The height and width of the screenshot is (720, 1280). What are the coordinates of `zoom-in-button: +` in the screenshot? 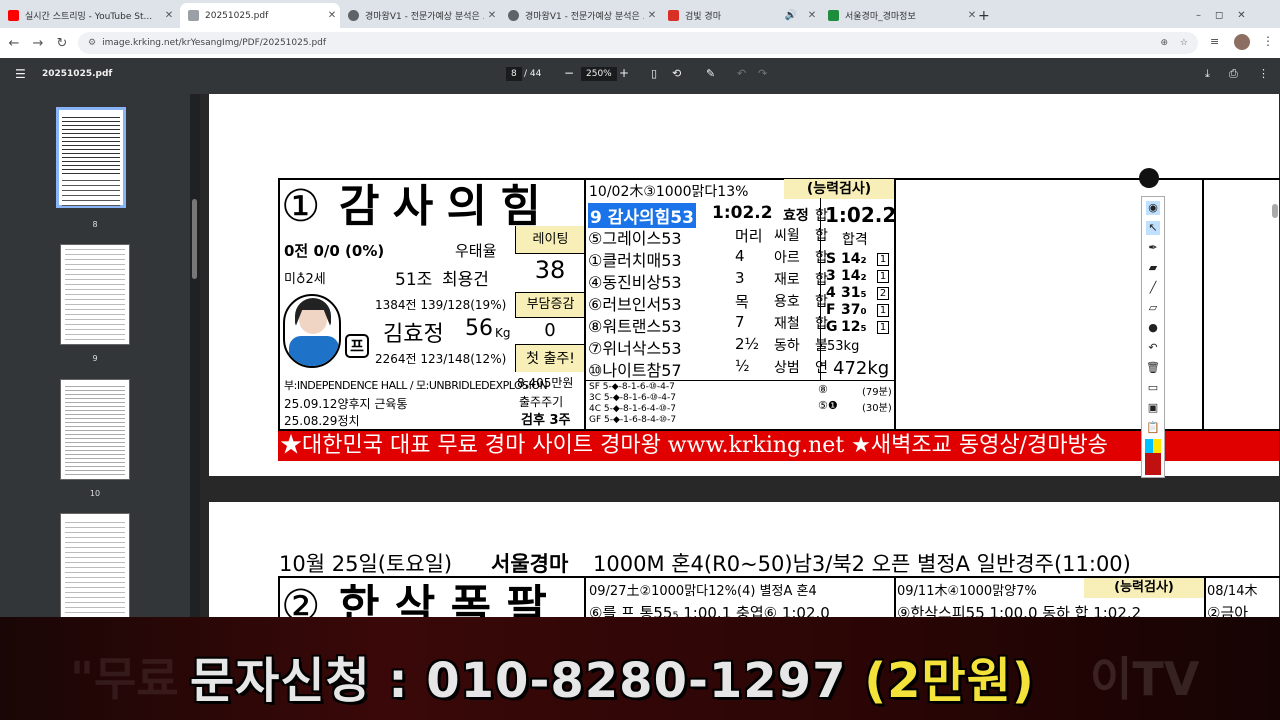 It's located at (624, 73).